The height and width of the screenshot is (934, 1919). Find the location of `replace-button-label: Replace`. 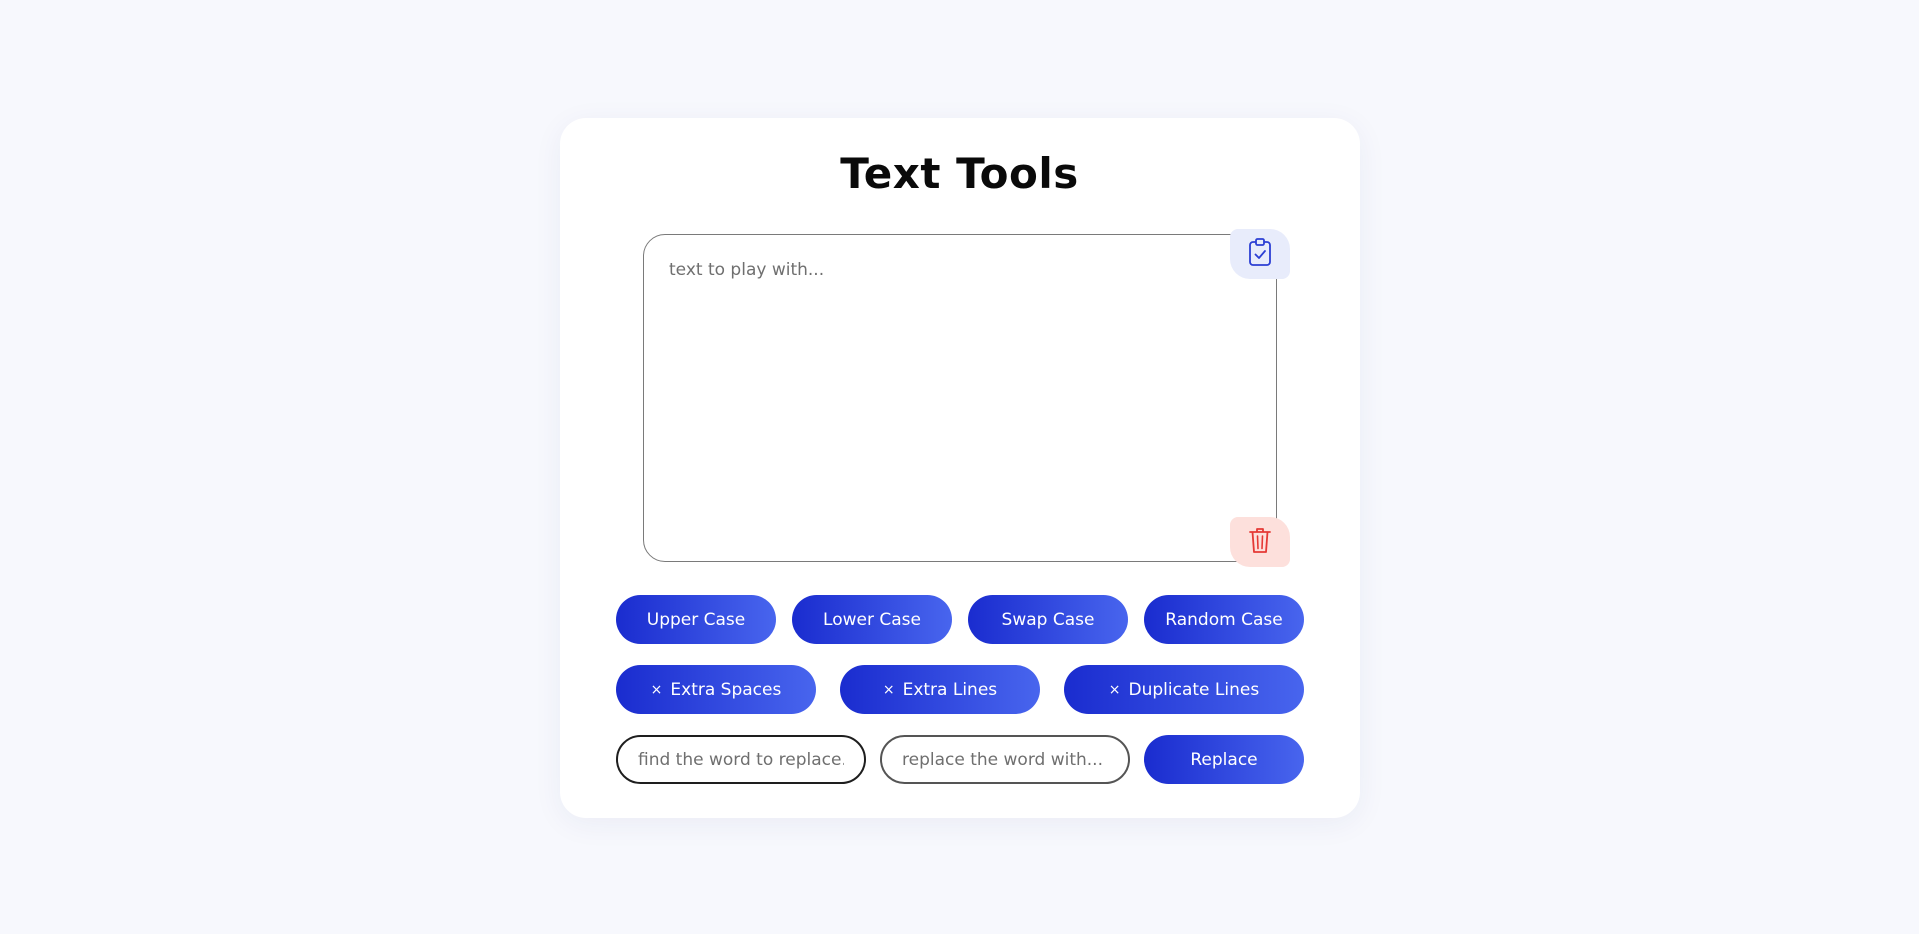

replace-button-label: Replace is located at coordinates (1224, 759).